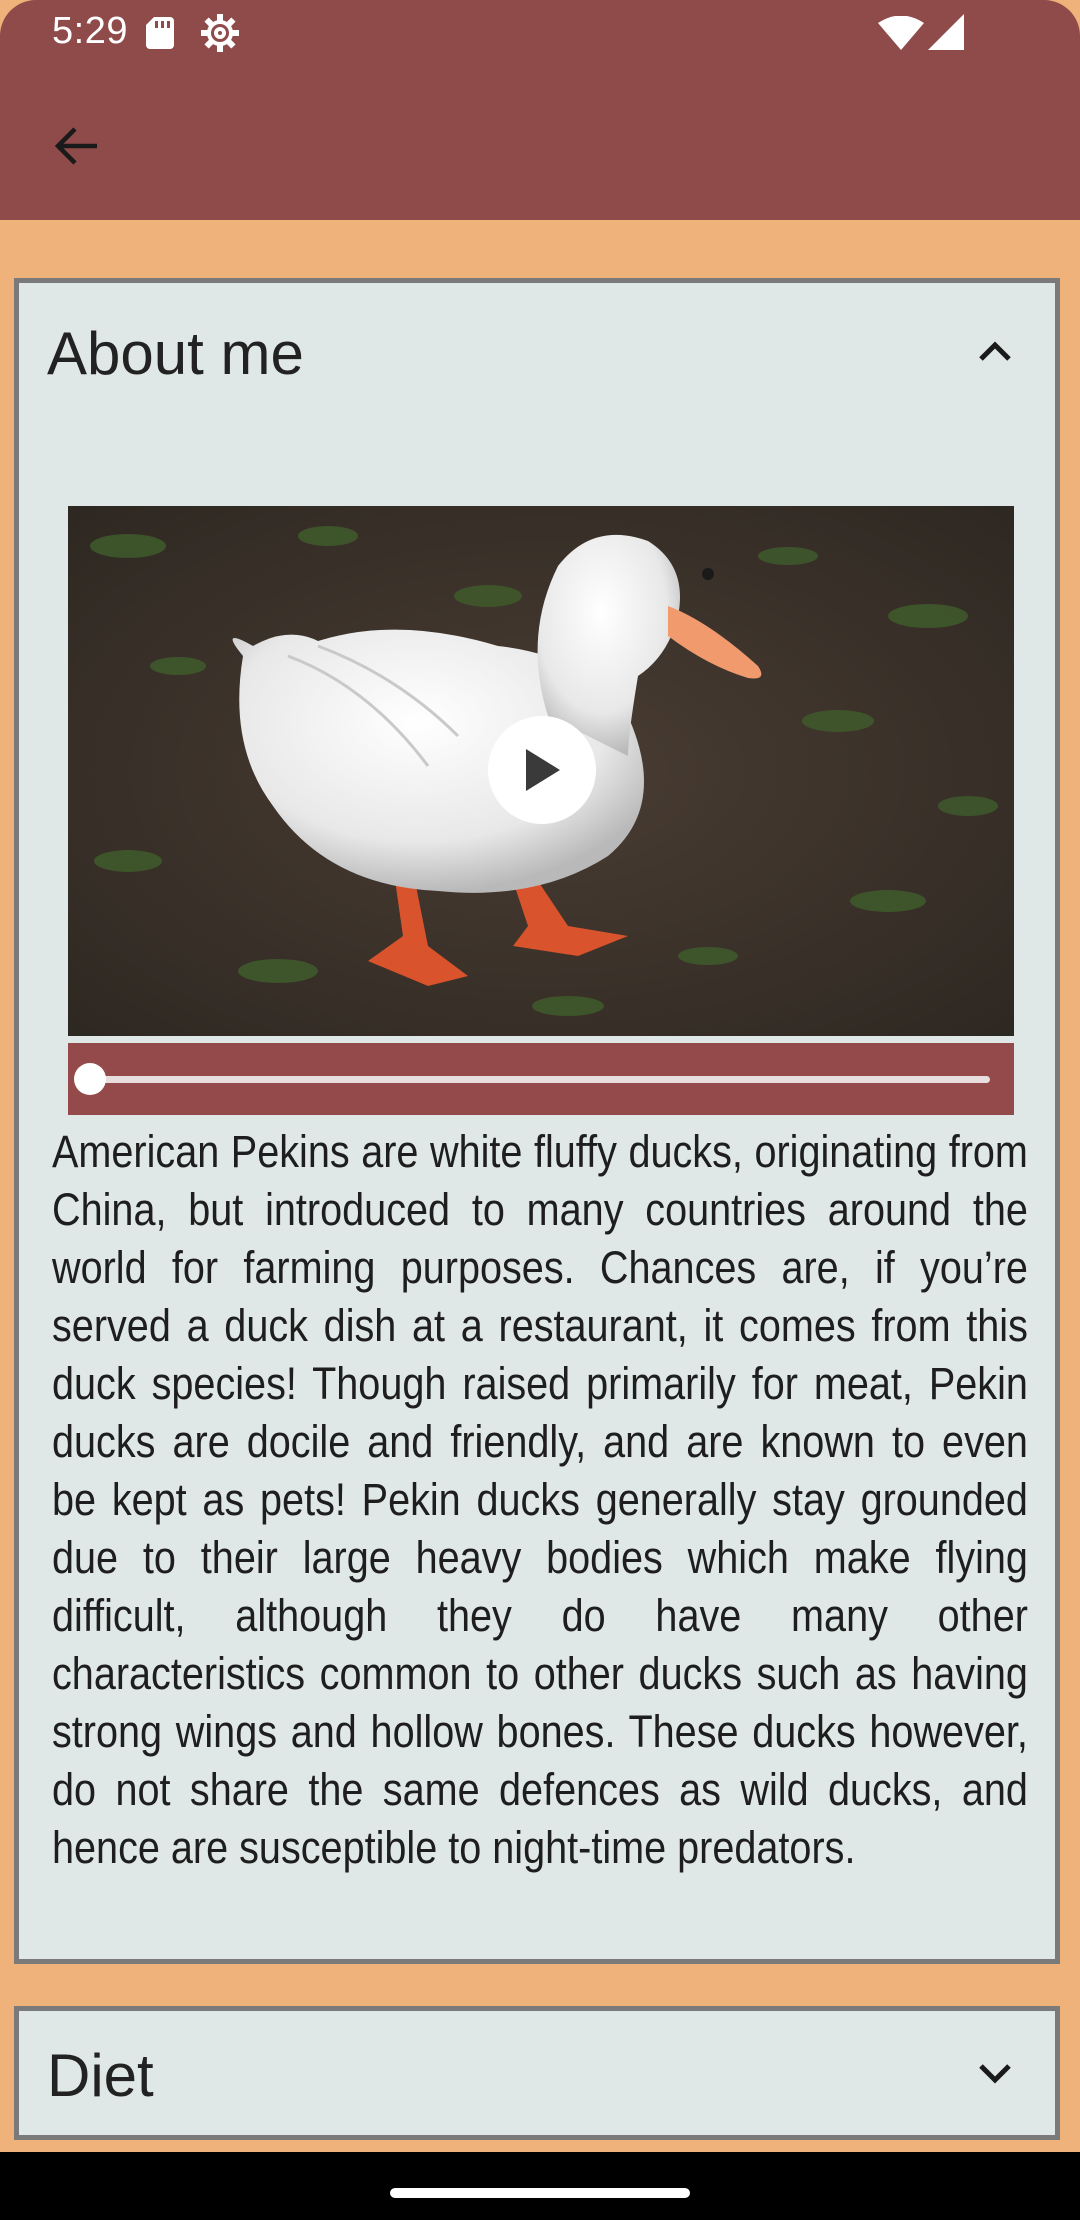 The image size is (1080, 2220). I want to click on sd-card-icon, so click(160, 33).